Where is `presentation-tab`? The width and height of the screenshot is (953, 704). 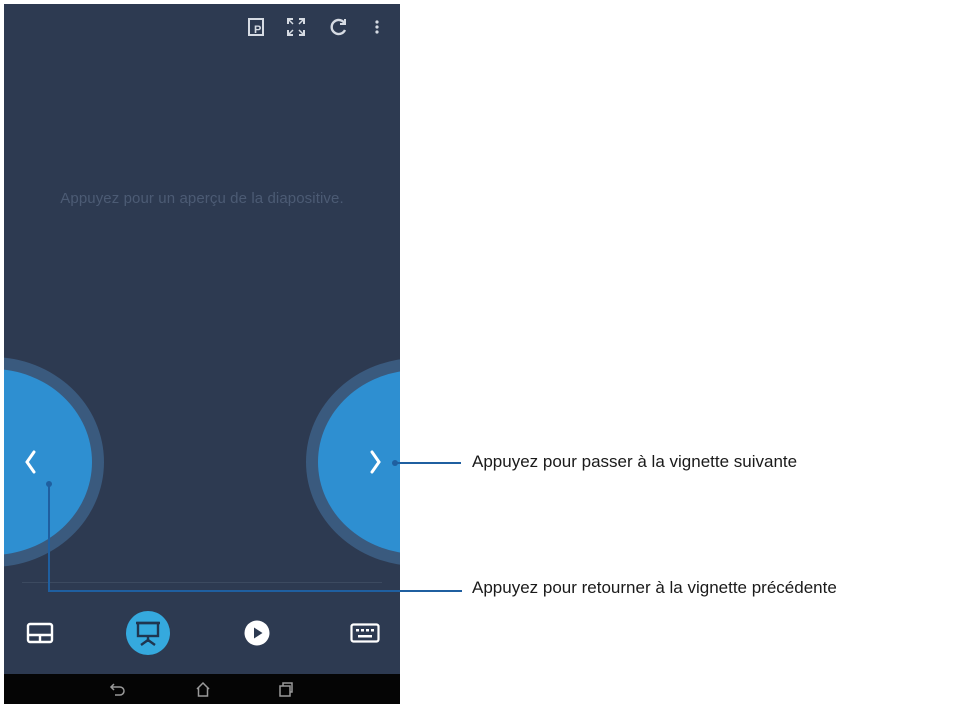
presentation-tab is located at coordinates (148, 633).